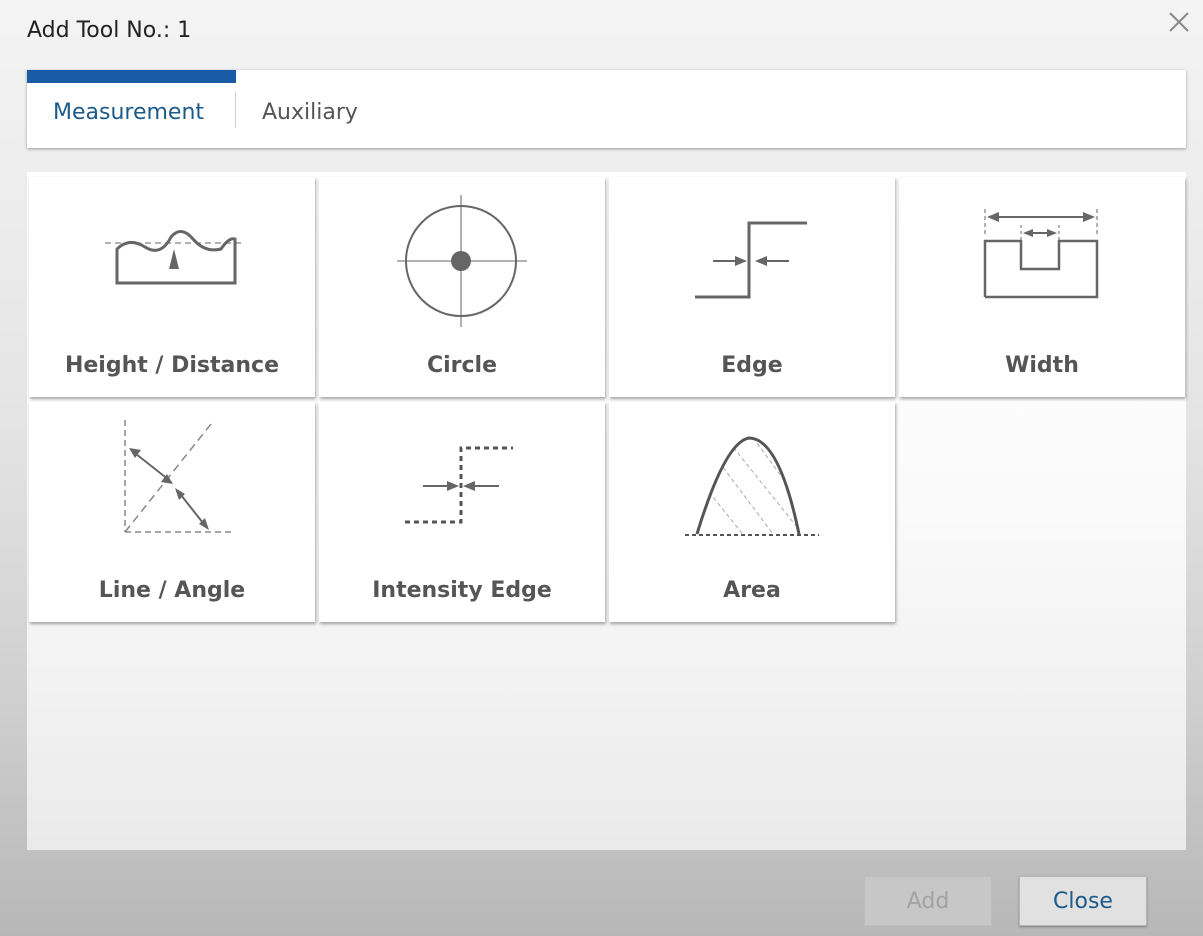 The width and height of the screenshot is (1203, 936). I want to click on tool-area: Area, so click(752, 512).